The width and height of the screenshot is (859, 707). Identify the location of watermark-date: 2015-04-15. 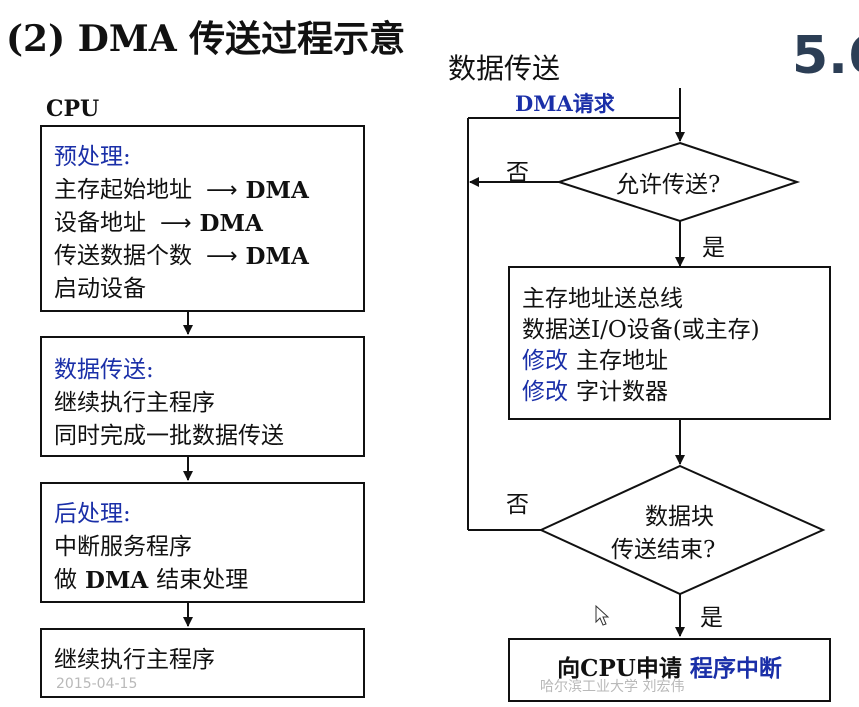
(97, 684).